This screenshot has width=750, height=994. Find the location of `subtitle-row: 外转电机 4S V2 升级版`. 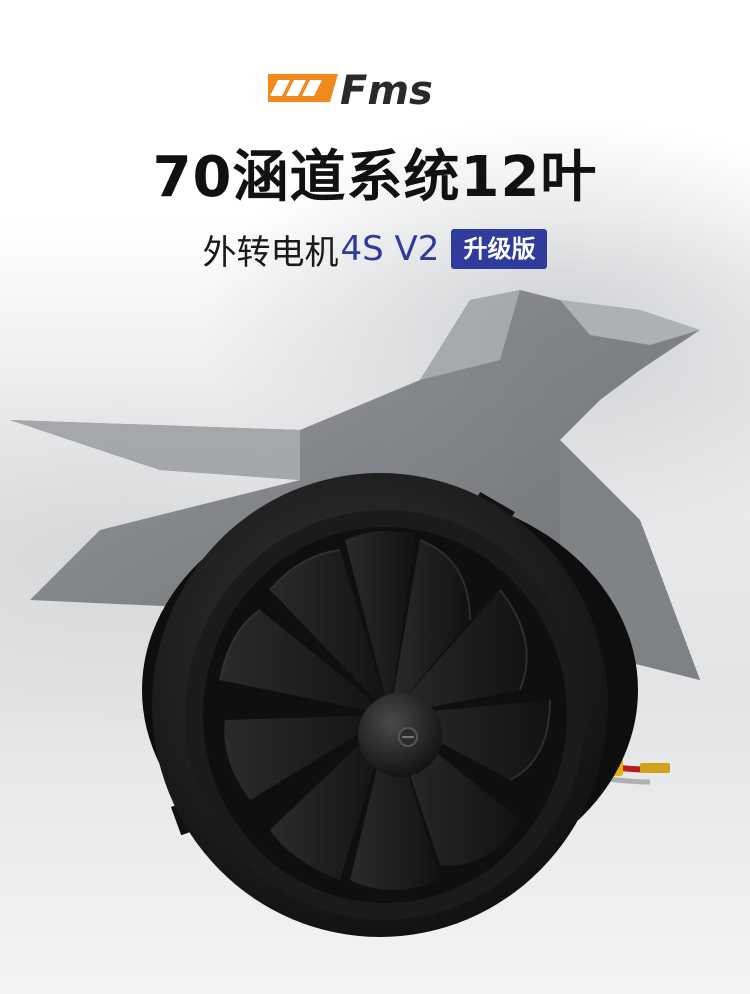

subtitle-row: 外转电机 4S V2 升级版 is located at coordinates (375, 249).